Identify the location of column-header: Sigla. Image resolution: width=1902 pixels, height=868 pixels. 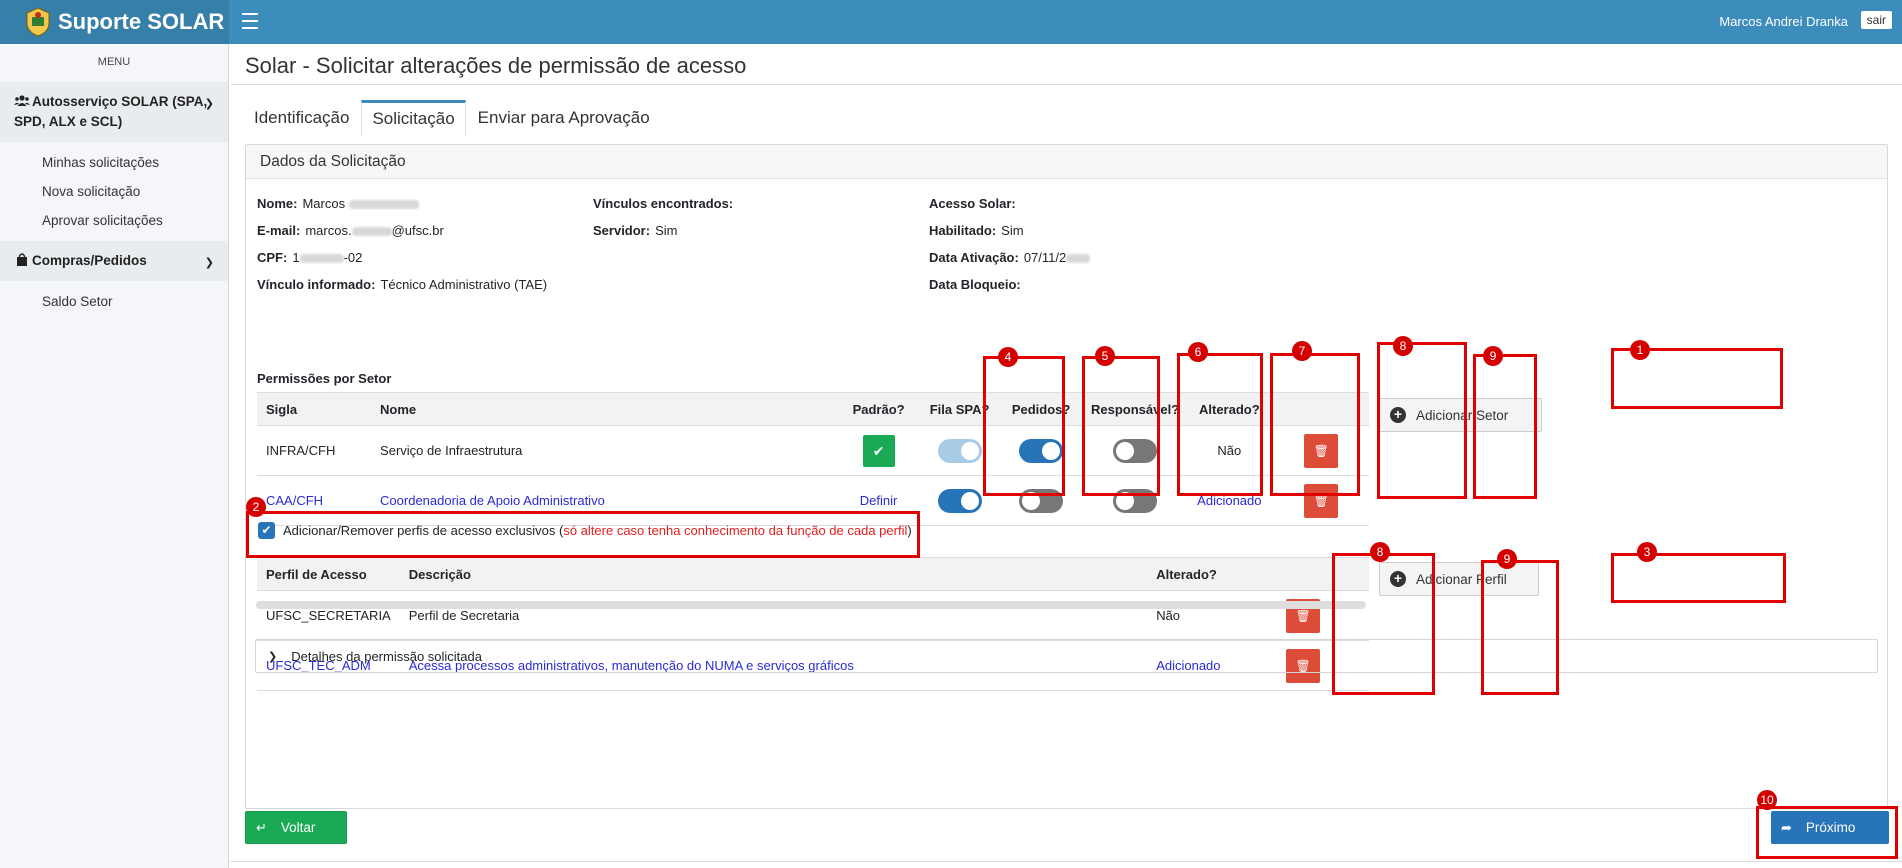
(314, 409).